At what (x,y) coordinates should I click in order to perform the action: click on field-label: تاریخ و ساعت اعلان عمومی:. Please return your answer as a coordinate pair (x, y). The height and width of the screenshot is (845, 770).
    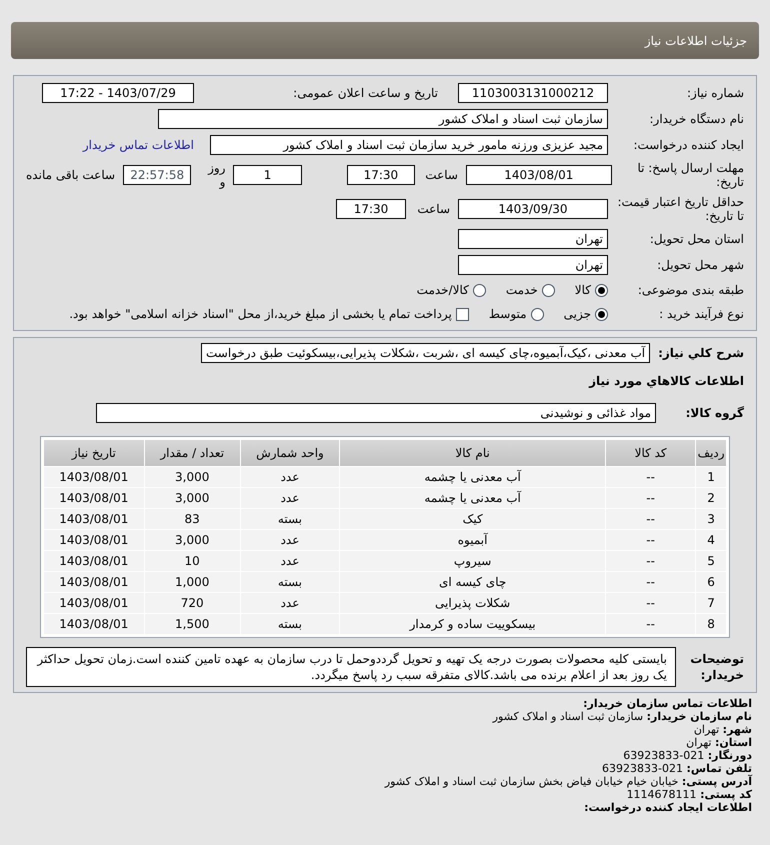
    Looking at the image, I should click on (365, 93).